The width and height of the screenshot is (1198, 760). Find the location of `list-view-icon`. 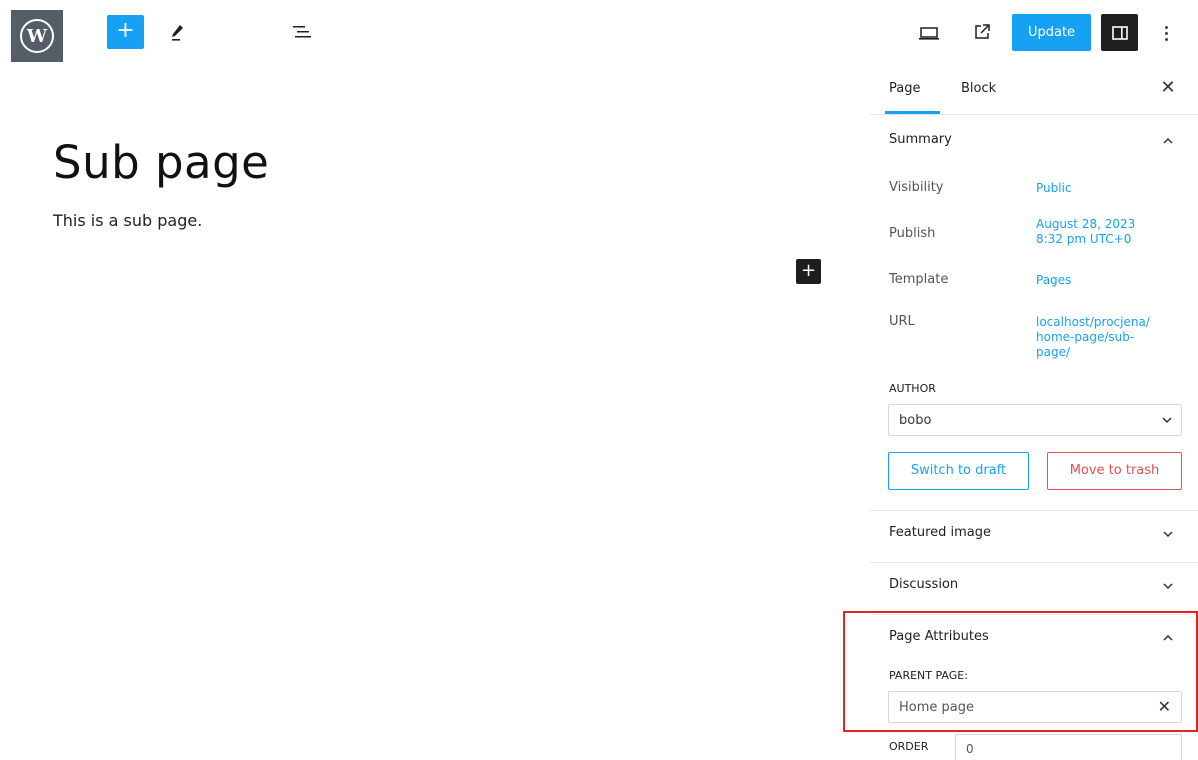

list-view-icon is located at coordinates (302, 32).